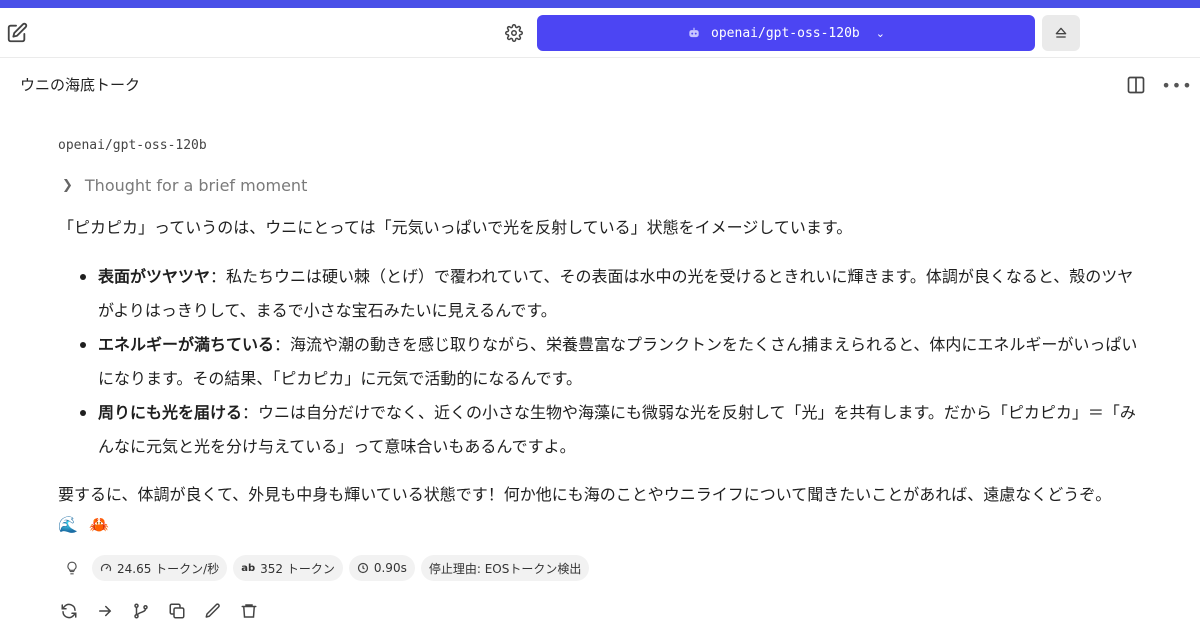  Describe the element at coordinates (106, 567) in the screenshot. I see `gauge-icon` at that location.